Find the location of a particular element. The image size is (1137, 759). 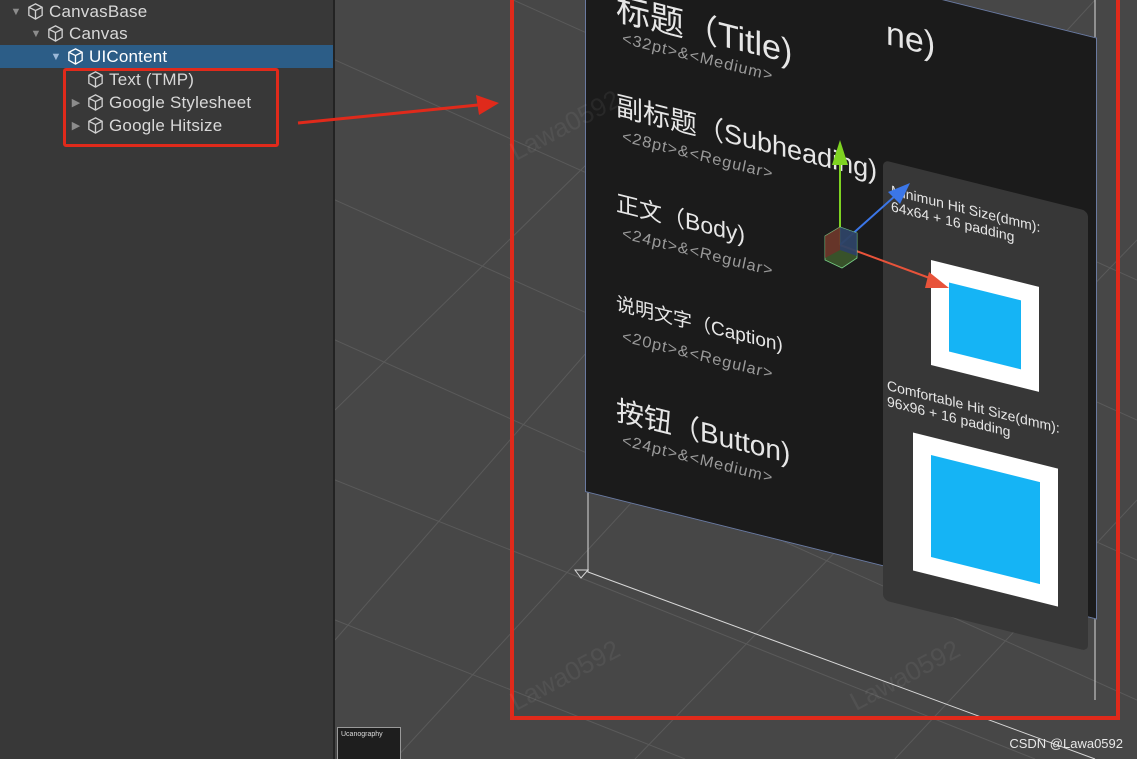

tree-item-canvas: ▼ Canvas is located at coordinates (166, 33).